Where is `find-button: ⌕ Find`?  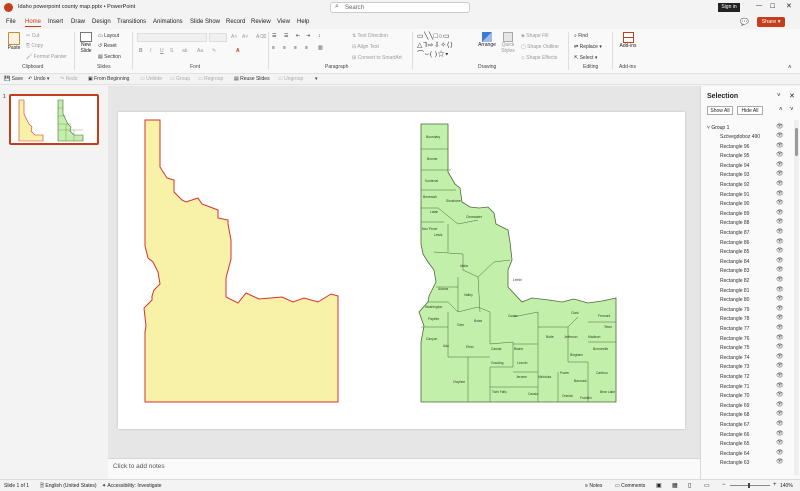 find-button: ⌕ Find is located at coordinates (581, 36).